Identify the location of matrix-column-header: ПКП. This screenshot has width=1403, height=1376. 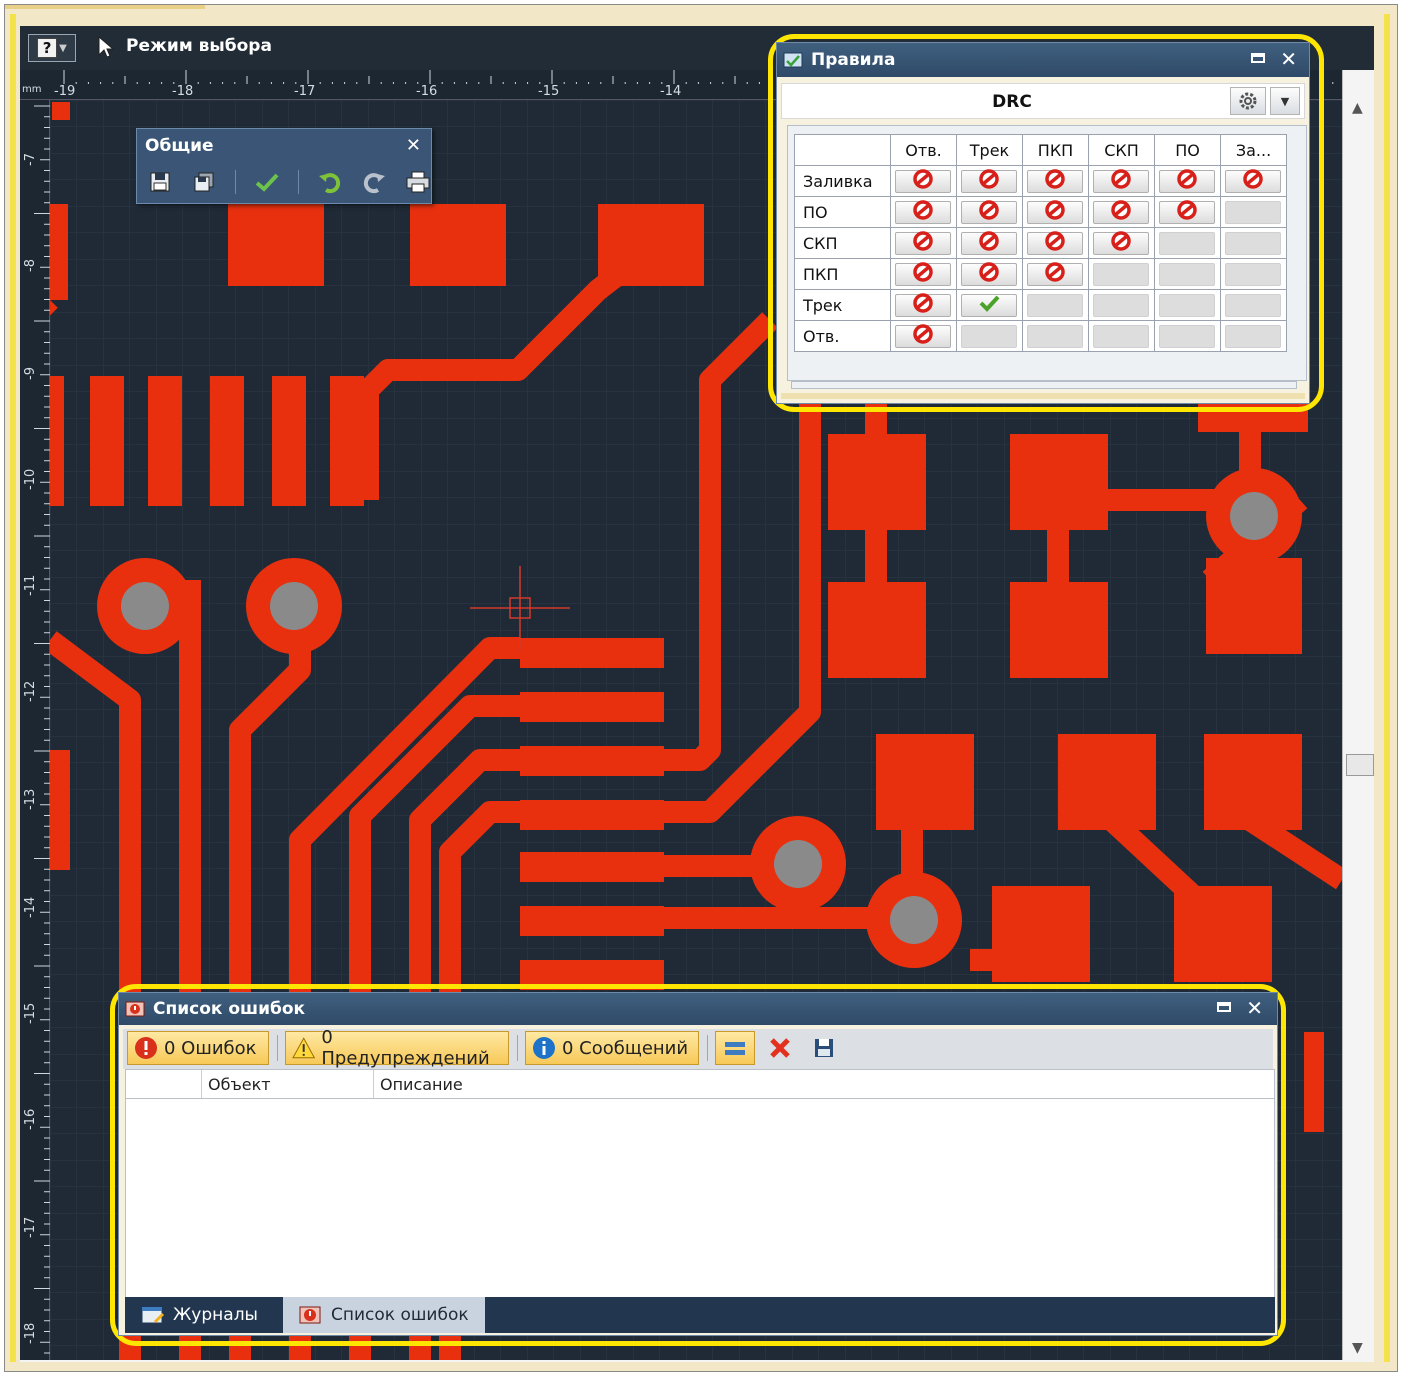
(1055, 150).